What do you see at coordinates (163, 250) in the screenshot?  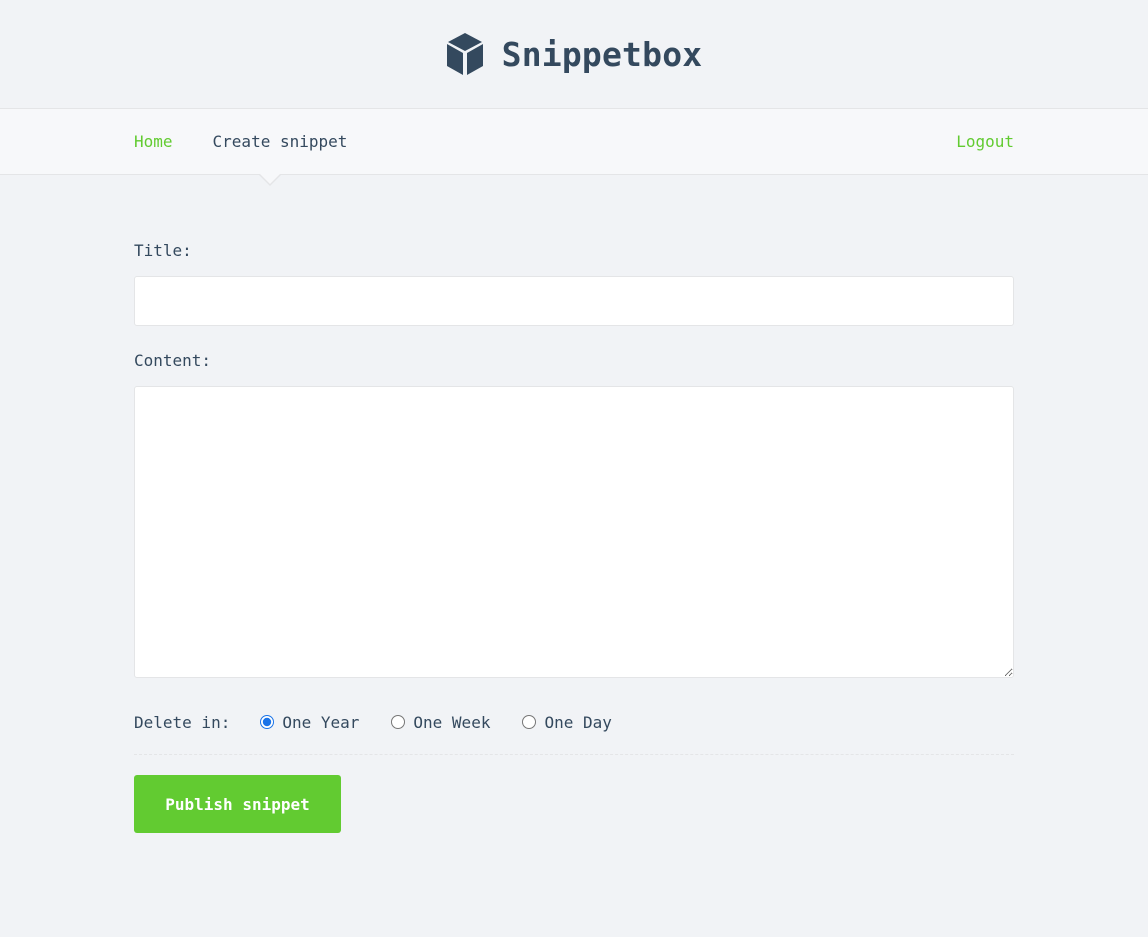 I see `title-label: Title:` at bounding box center [163, 250].